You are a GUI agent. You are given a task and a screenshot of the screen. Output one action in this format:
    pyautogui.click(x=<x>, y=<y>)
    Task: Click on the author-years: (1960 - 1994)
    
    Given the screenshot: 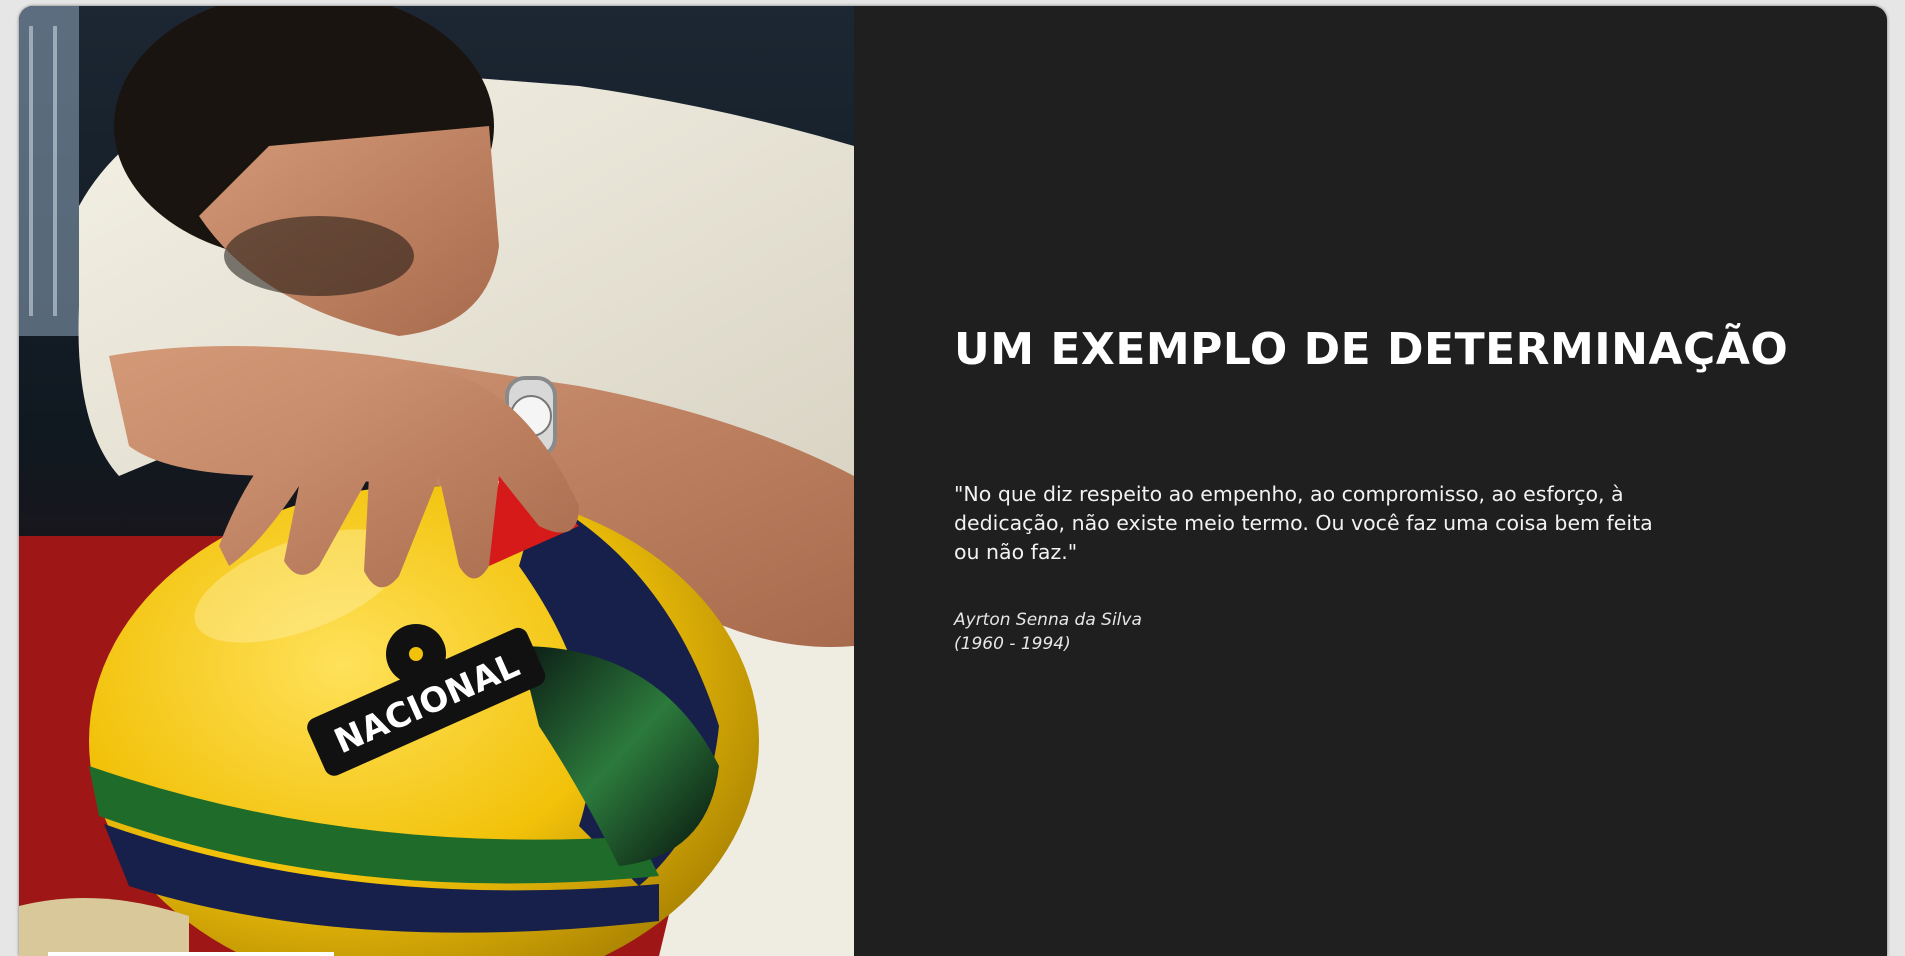 What is the action you would take?
    pyautogui.click(x=1012, y=644)
    